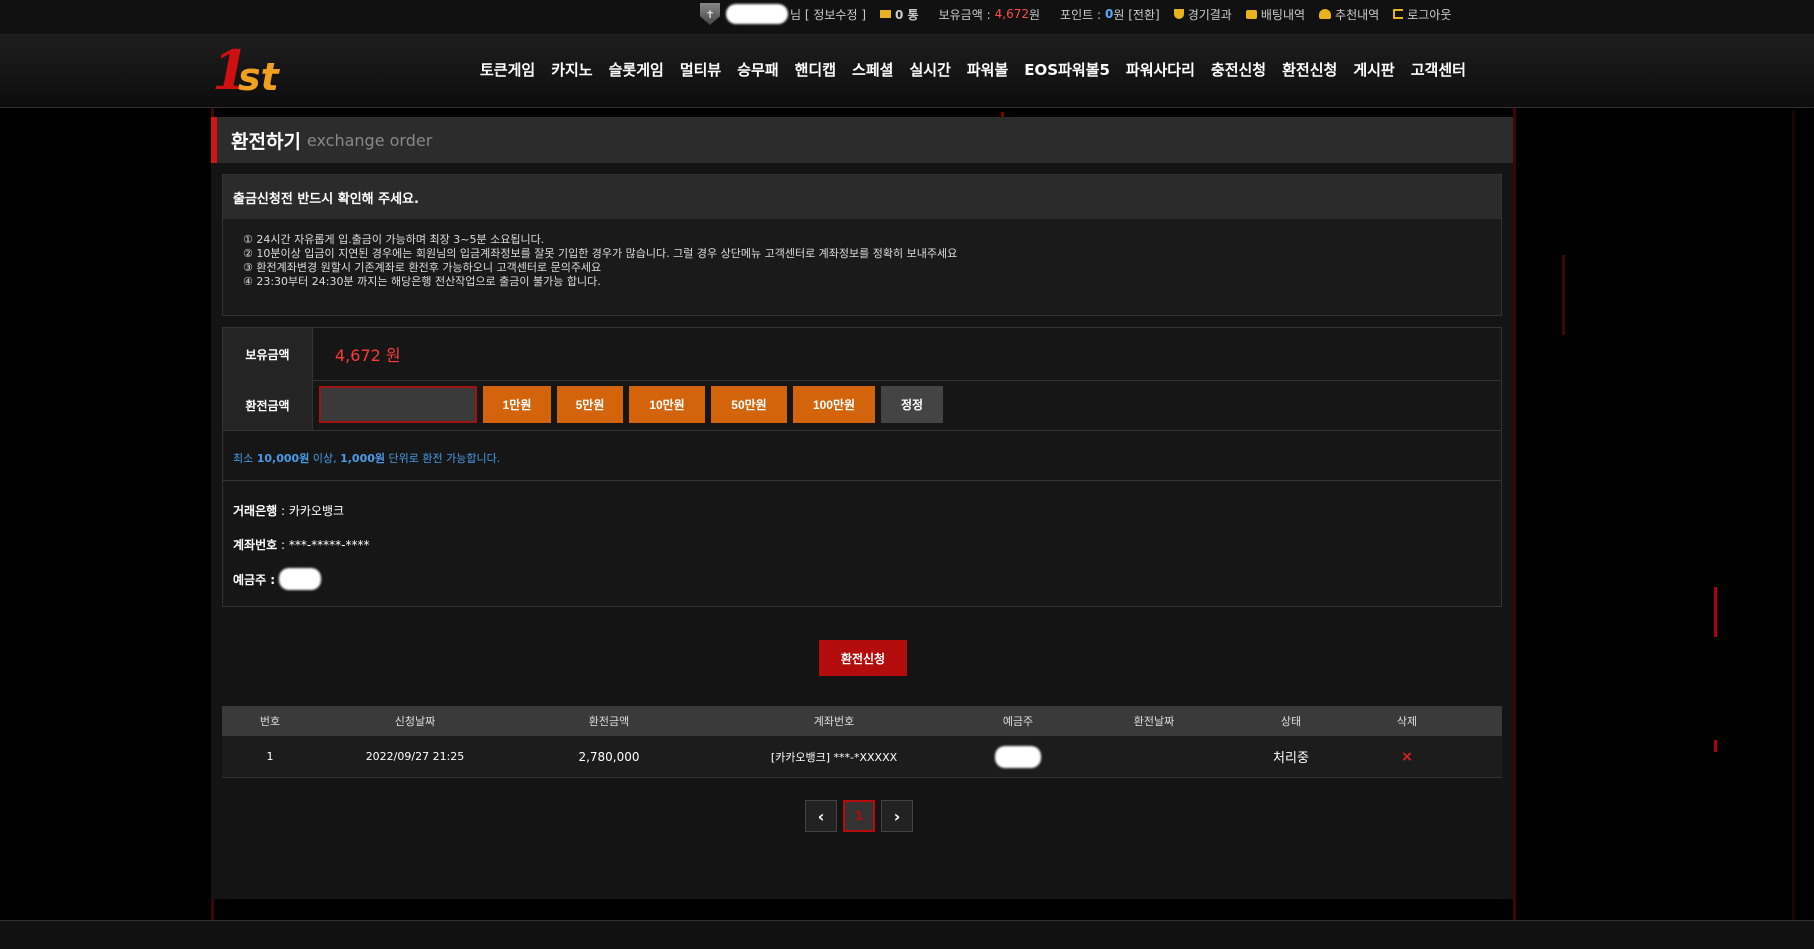 The height and width of the screenshot is (949, 1814). What do you see at coordinates (266, 141) in the screenshot?
I see `page-title: 환전하기` at bounding box center [266, 141].